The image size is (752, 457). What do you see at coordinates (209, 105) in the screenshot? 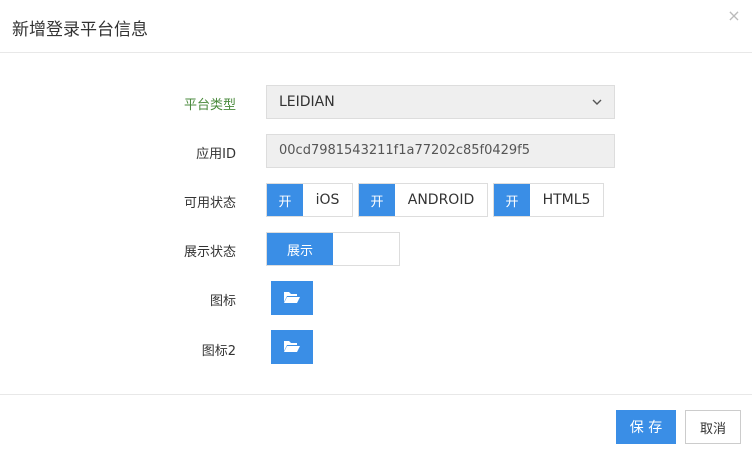
I see `platform-type-label: 平台类型` at bounding box center [209, 105].